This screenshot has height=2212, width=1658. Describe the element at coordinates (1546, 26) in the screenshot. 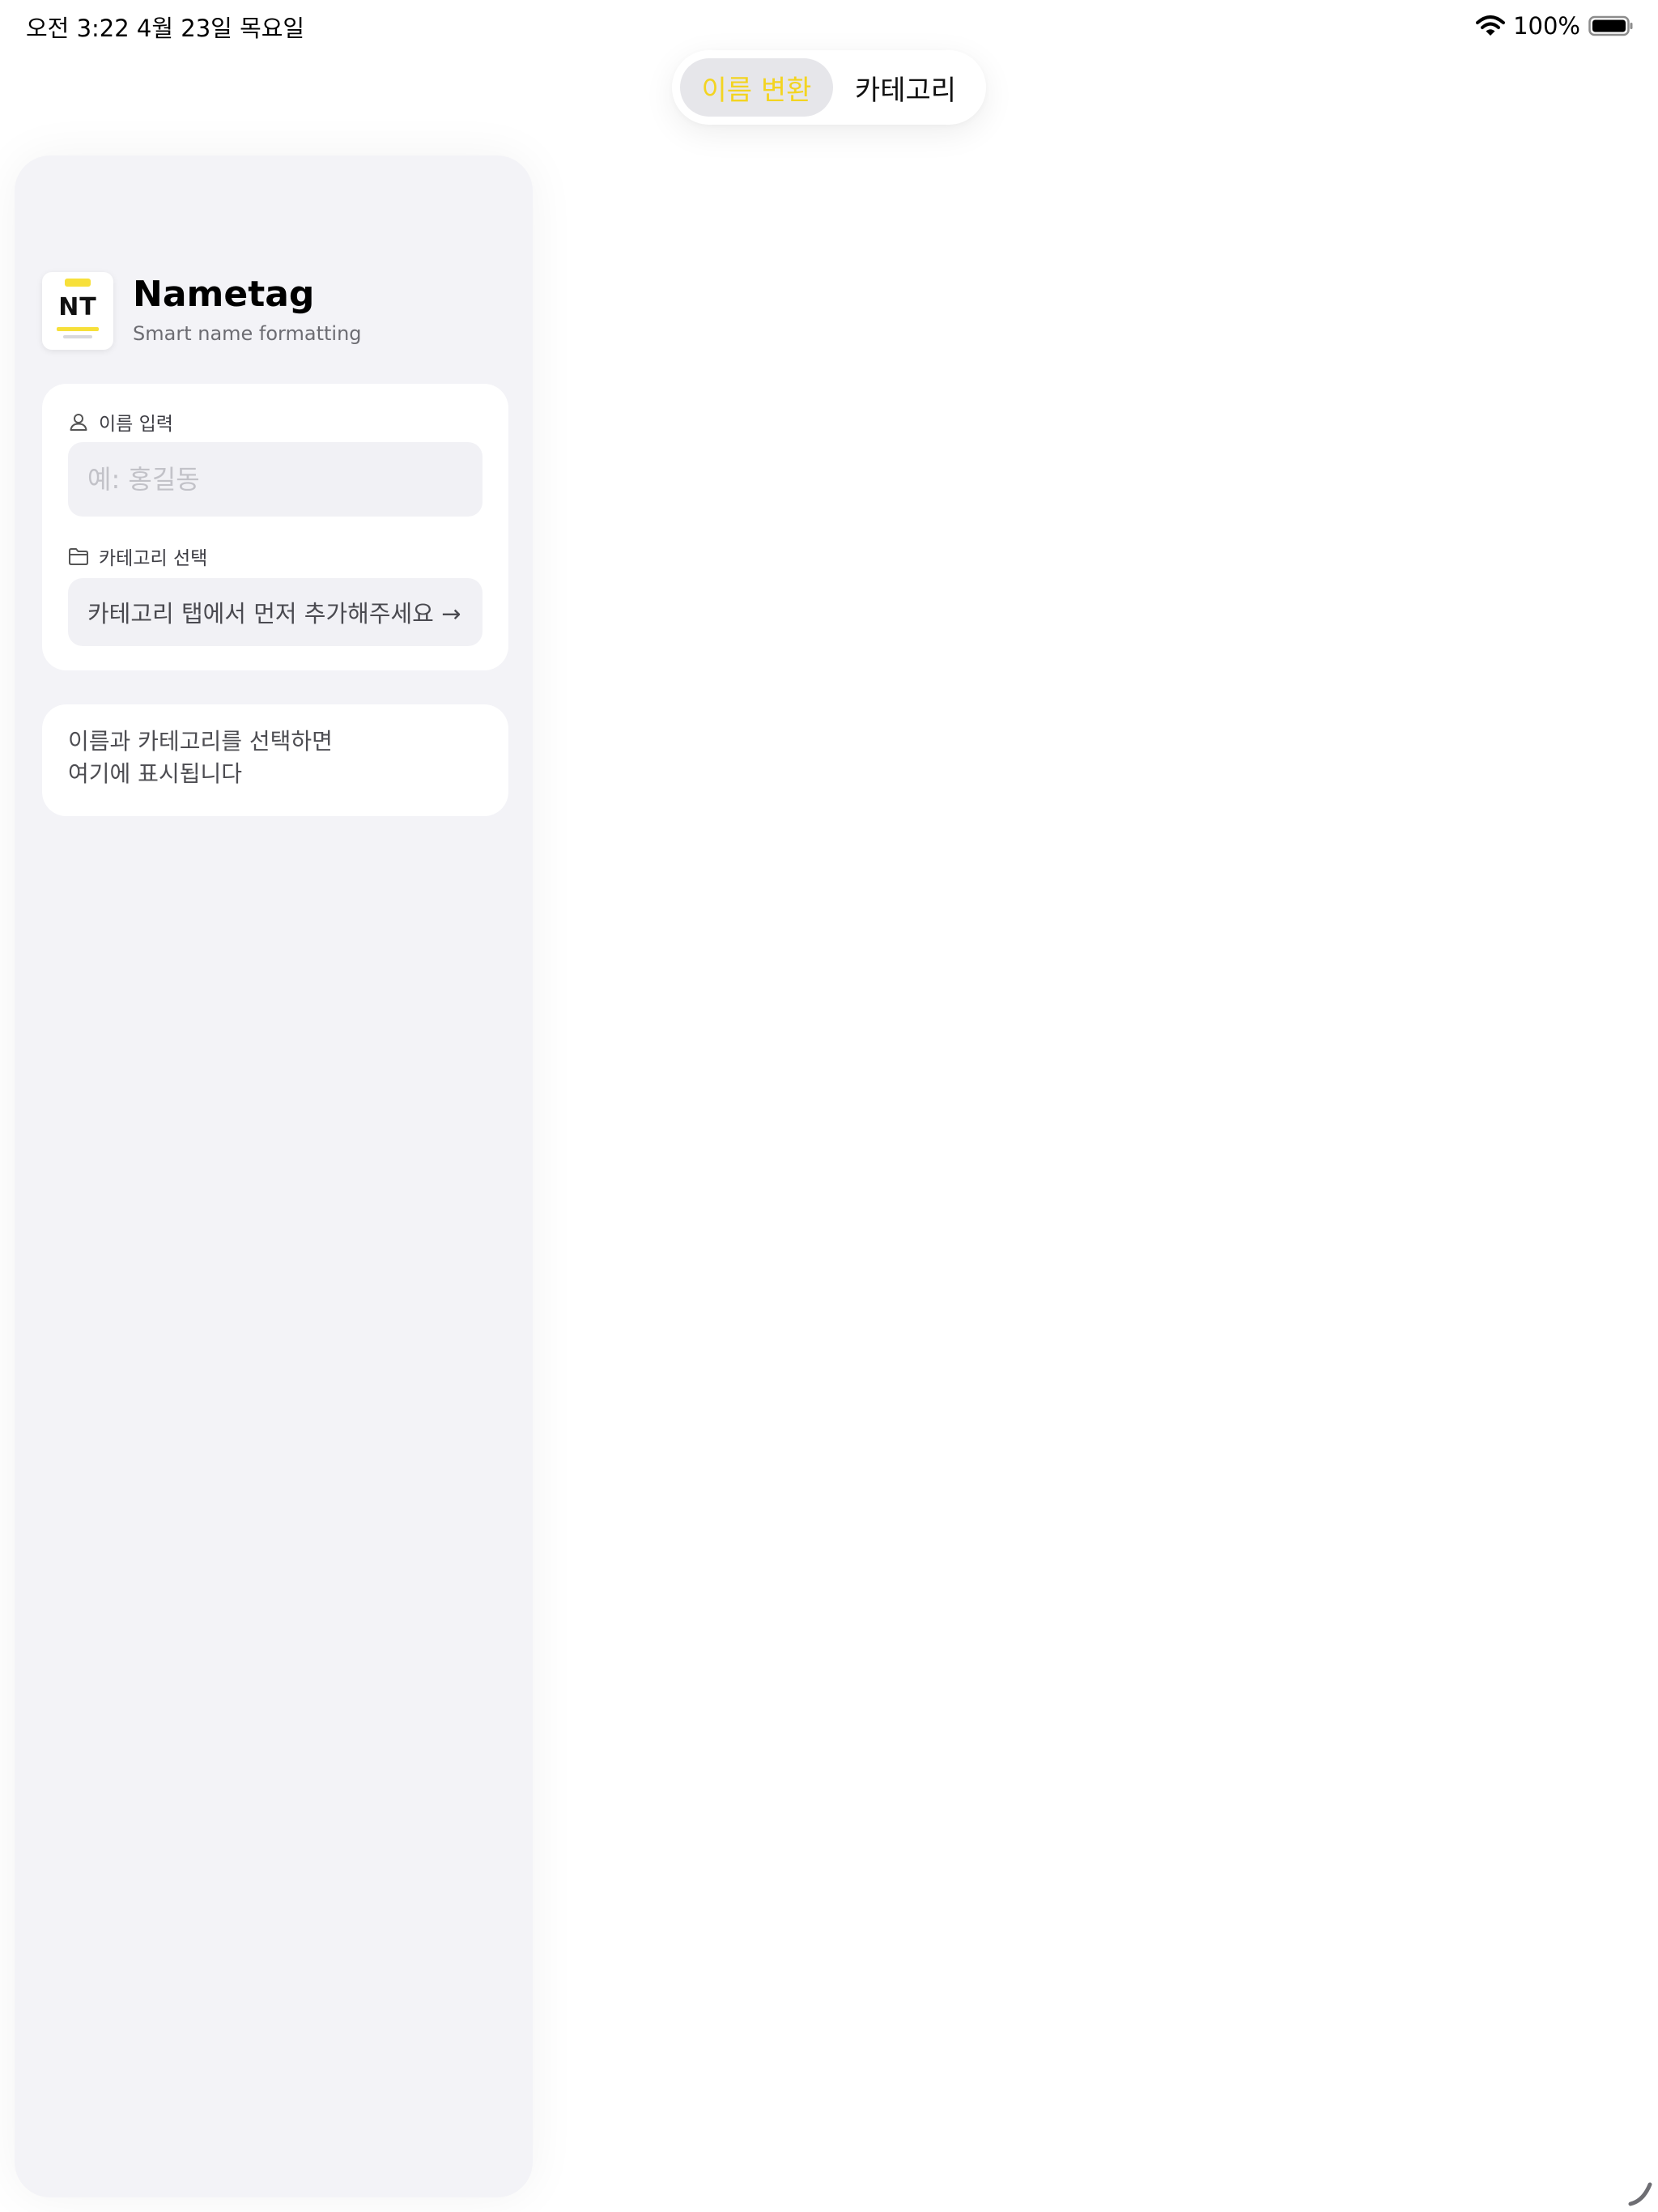

I see `battery-percent: 100%` at that location.